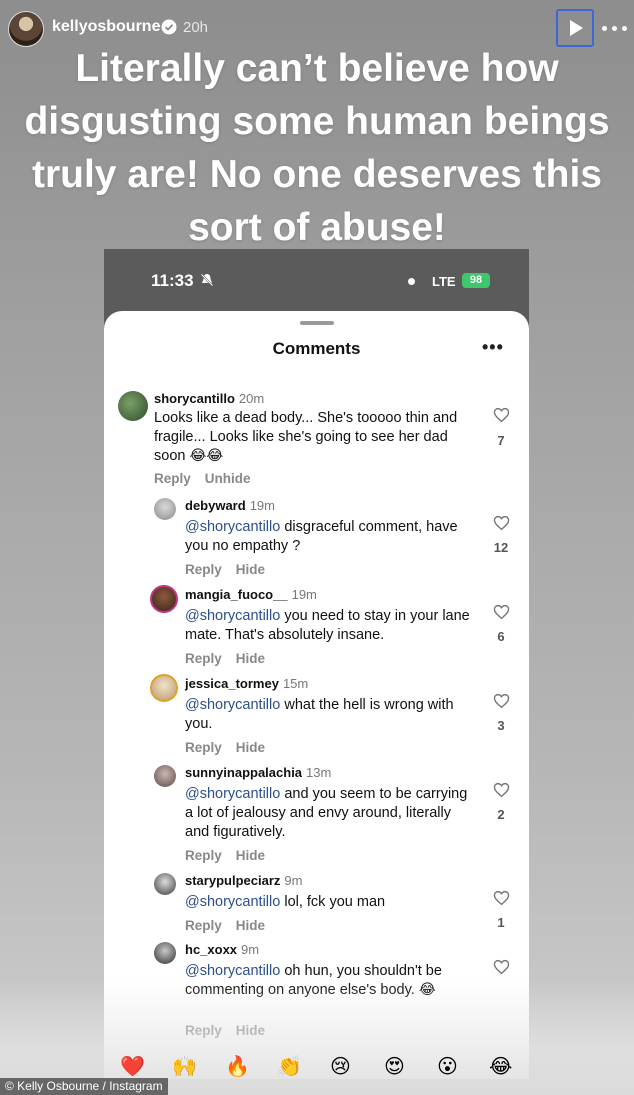 The width and height of the screenshot is (634, 1095). I want to click on battery-indicator: 98, so click(476, 280).